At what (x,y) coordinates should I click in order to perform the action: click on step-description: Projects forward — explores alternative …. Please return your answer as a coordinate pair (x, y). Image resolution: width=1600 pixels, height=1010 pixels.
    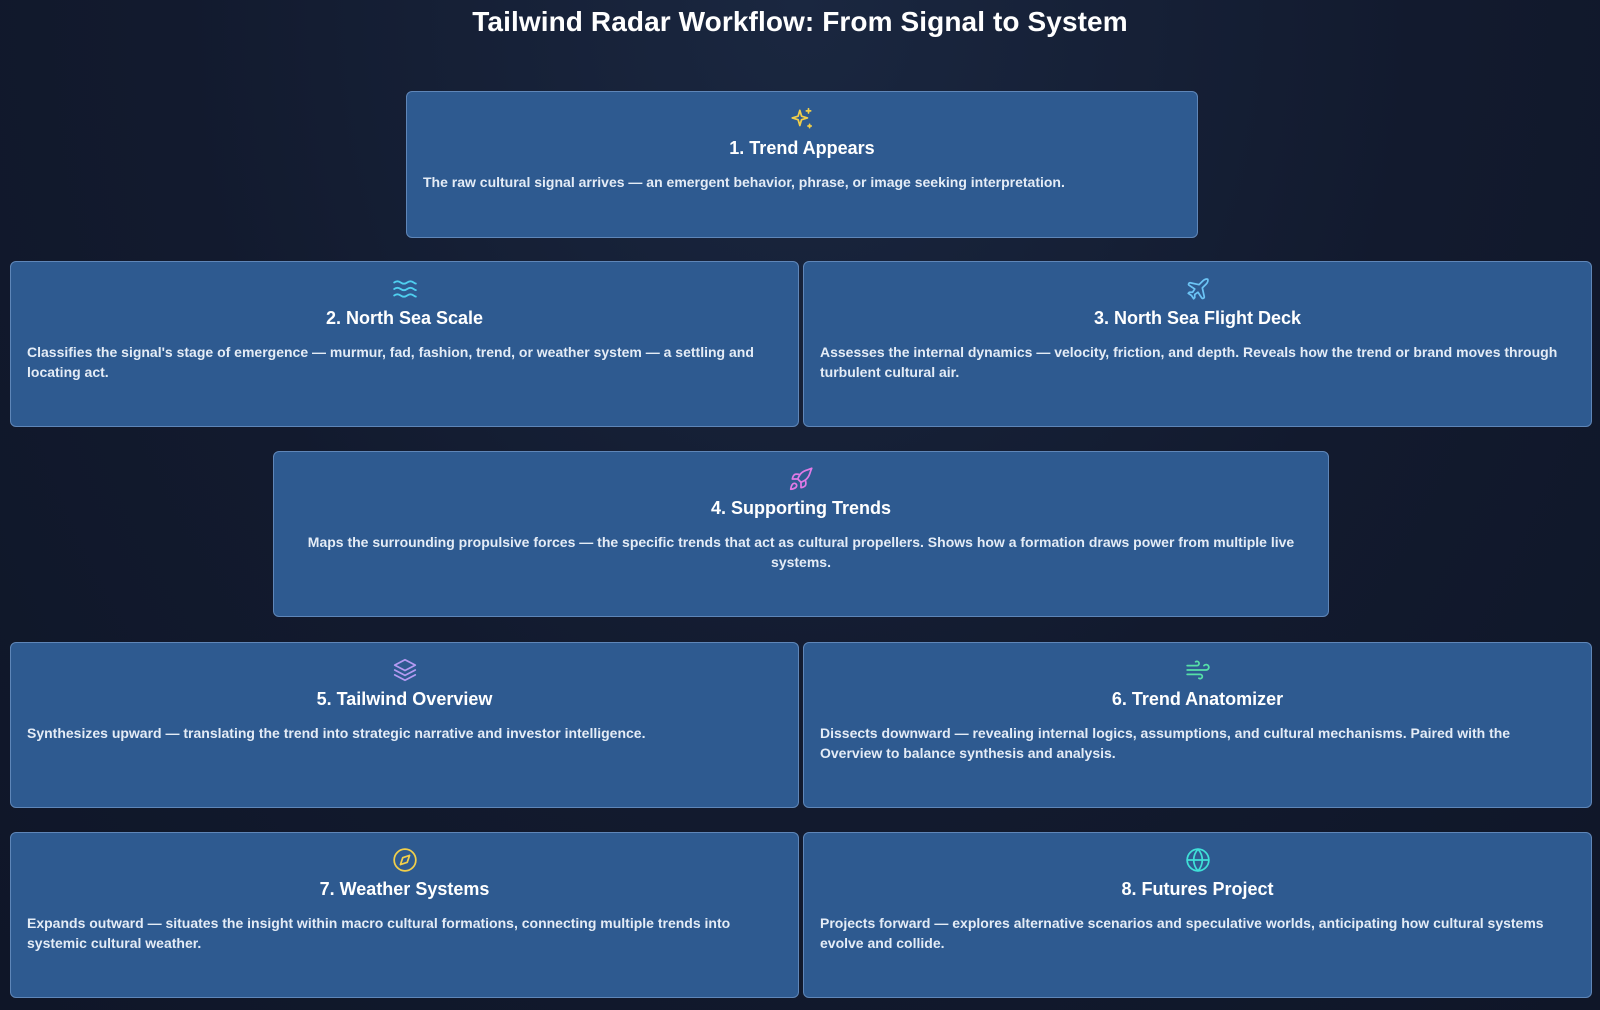
    Looking at the image, I should click on (1182, 933).